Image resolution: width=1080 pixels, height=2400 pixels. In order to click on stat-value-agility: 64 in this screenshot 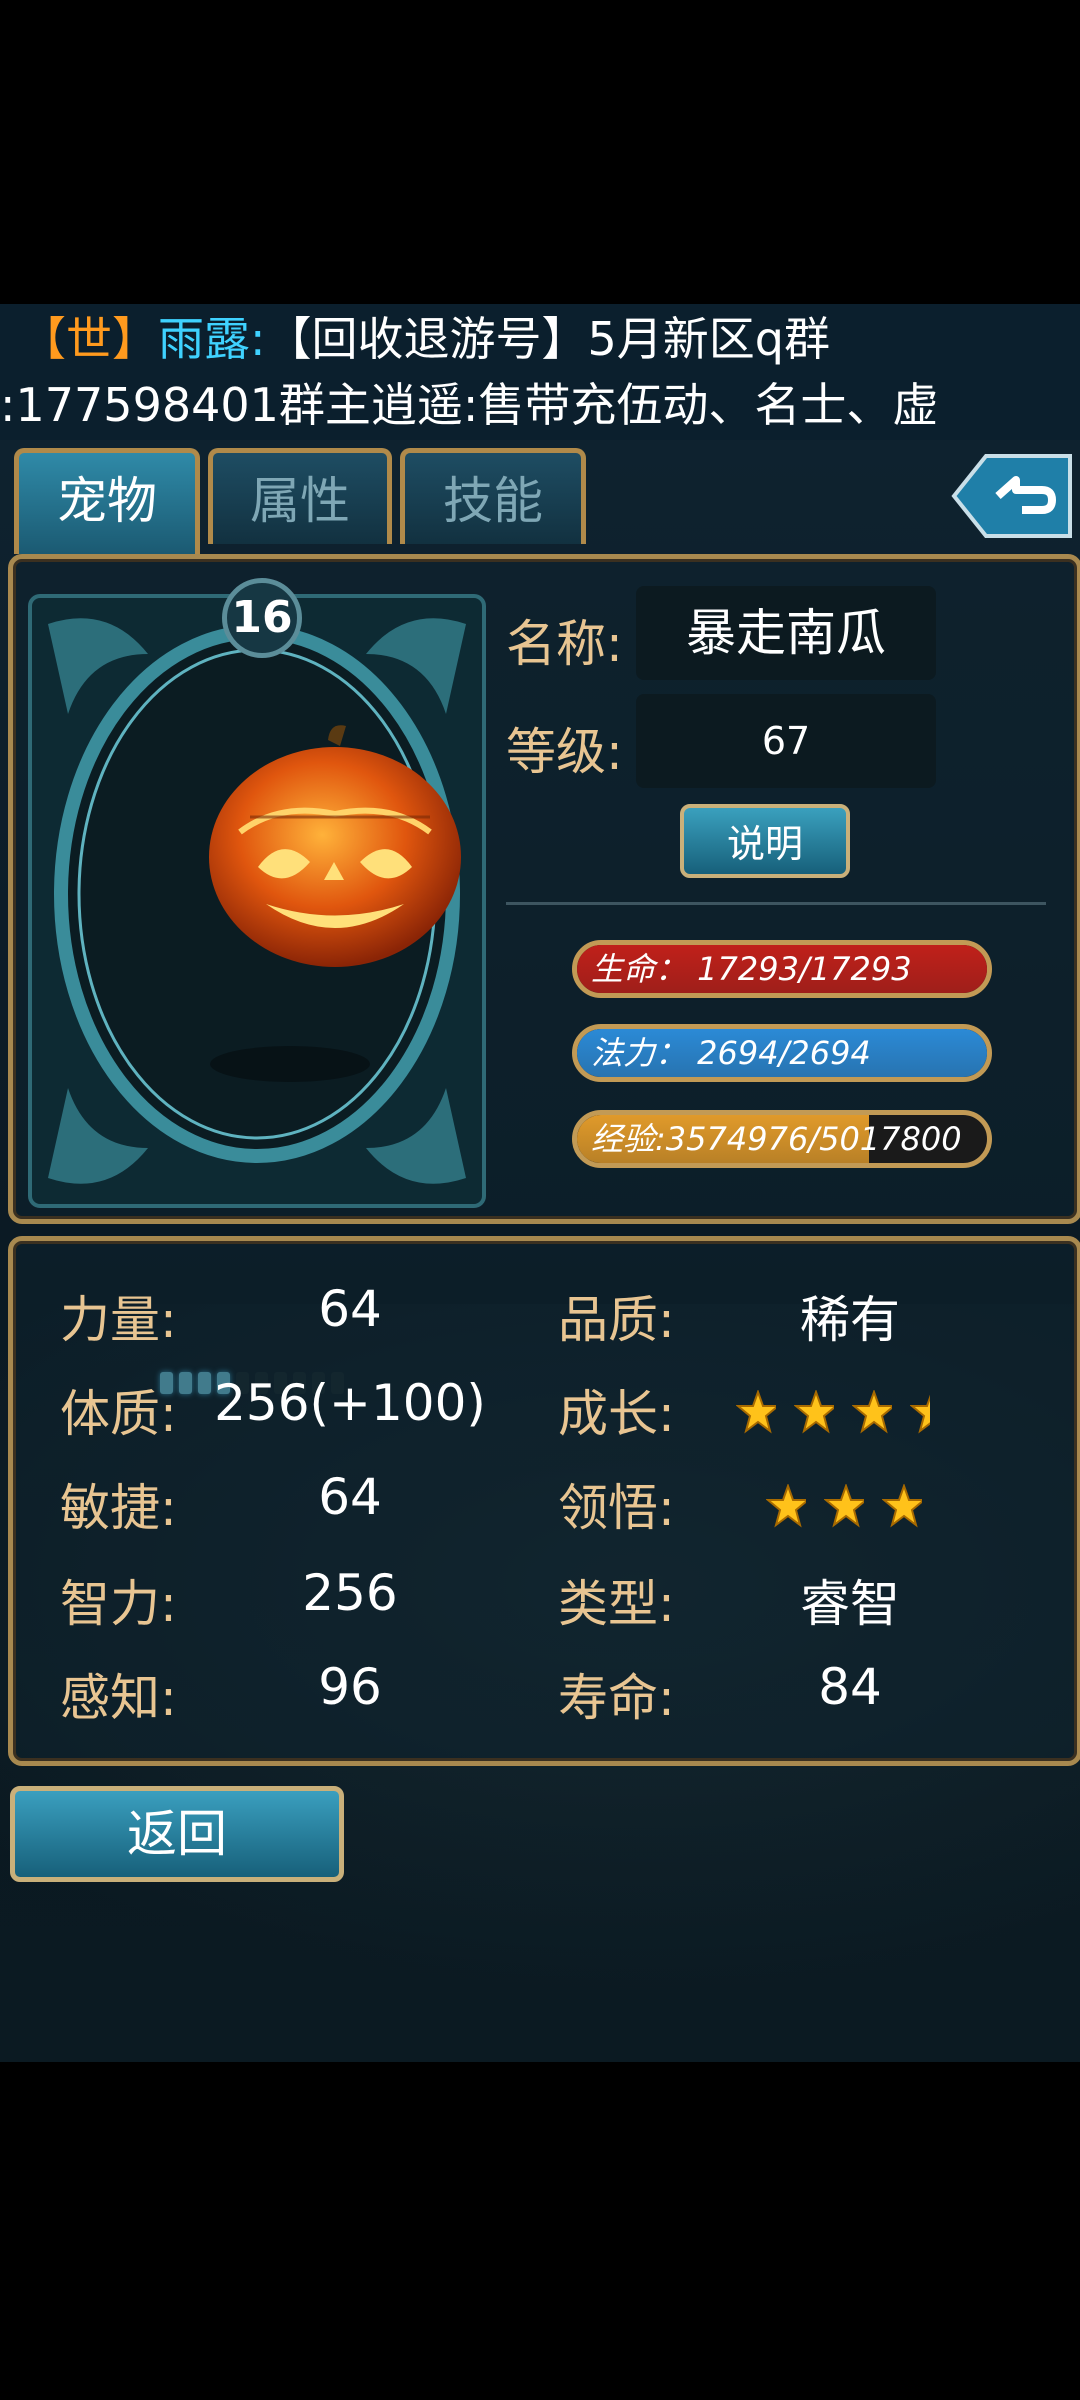, I will do `click(350, 1497)`.